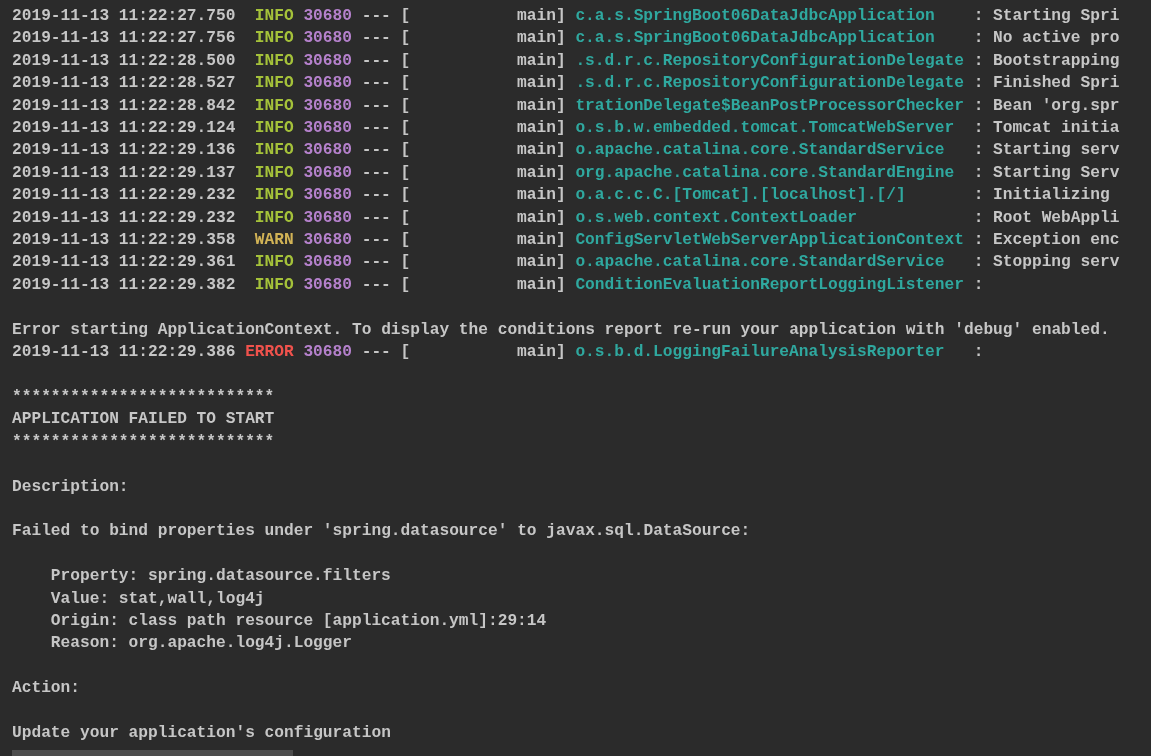 The width and height of the screenshot is (1151, 756). Describe the element at coordinates (1046, 218) in the screenshot. I see `log-message: : Root WebAppli` at that location.